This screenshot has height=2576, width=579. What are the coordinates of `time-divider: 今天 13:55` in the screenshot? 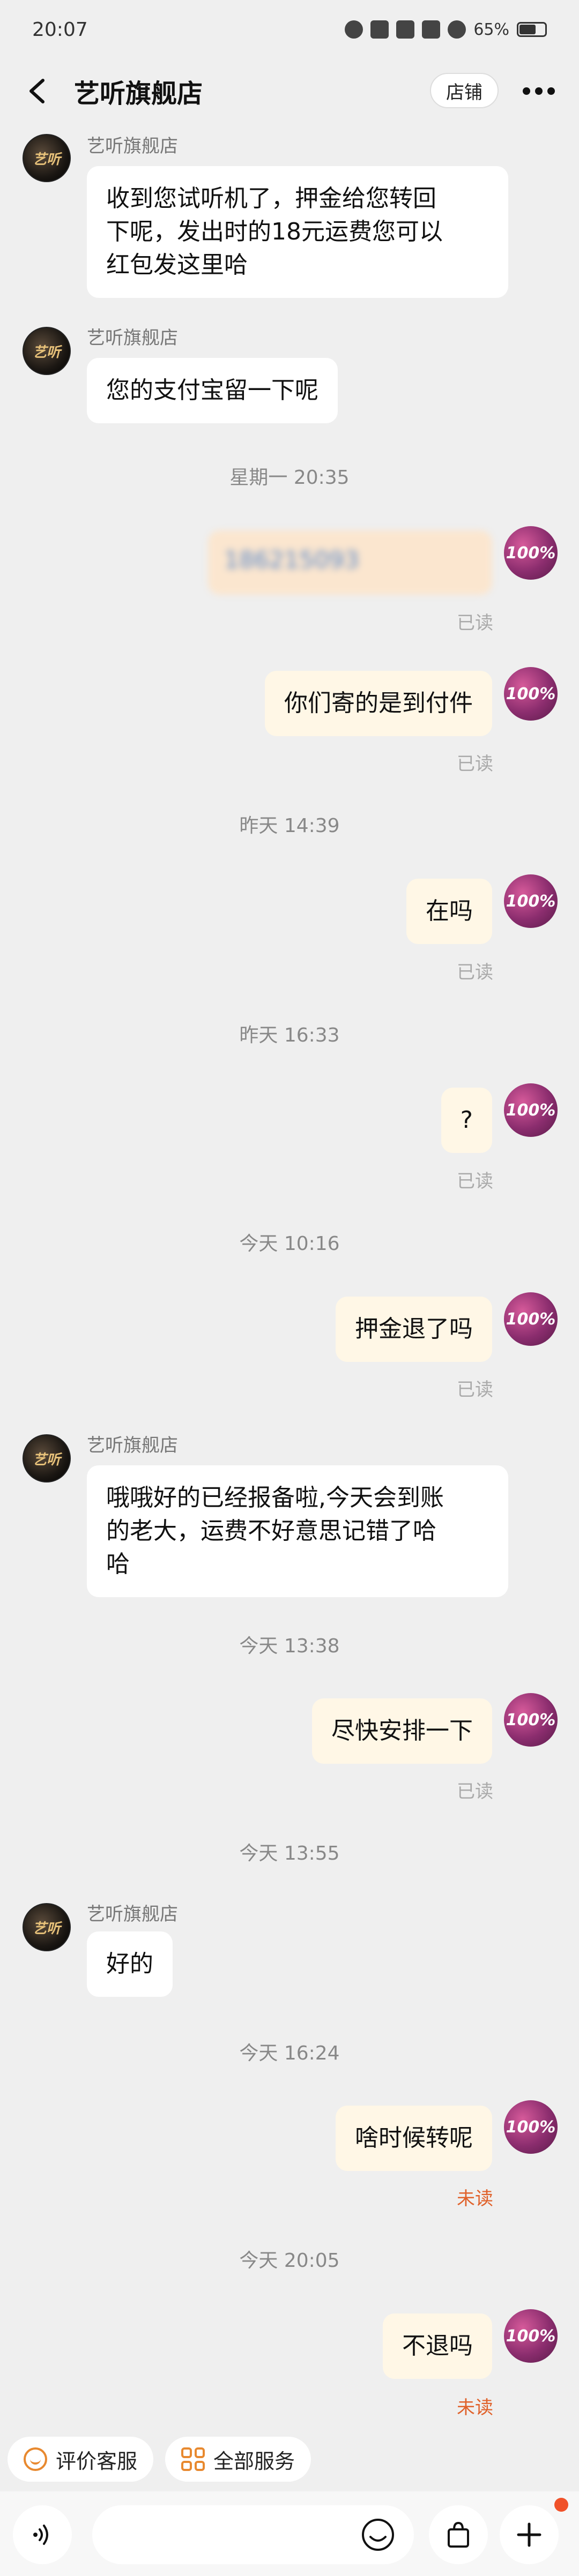 It's located at (289, 1853).